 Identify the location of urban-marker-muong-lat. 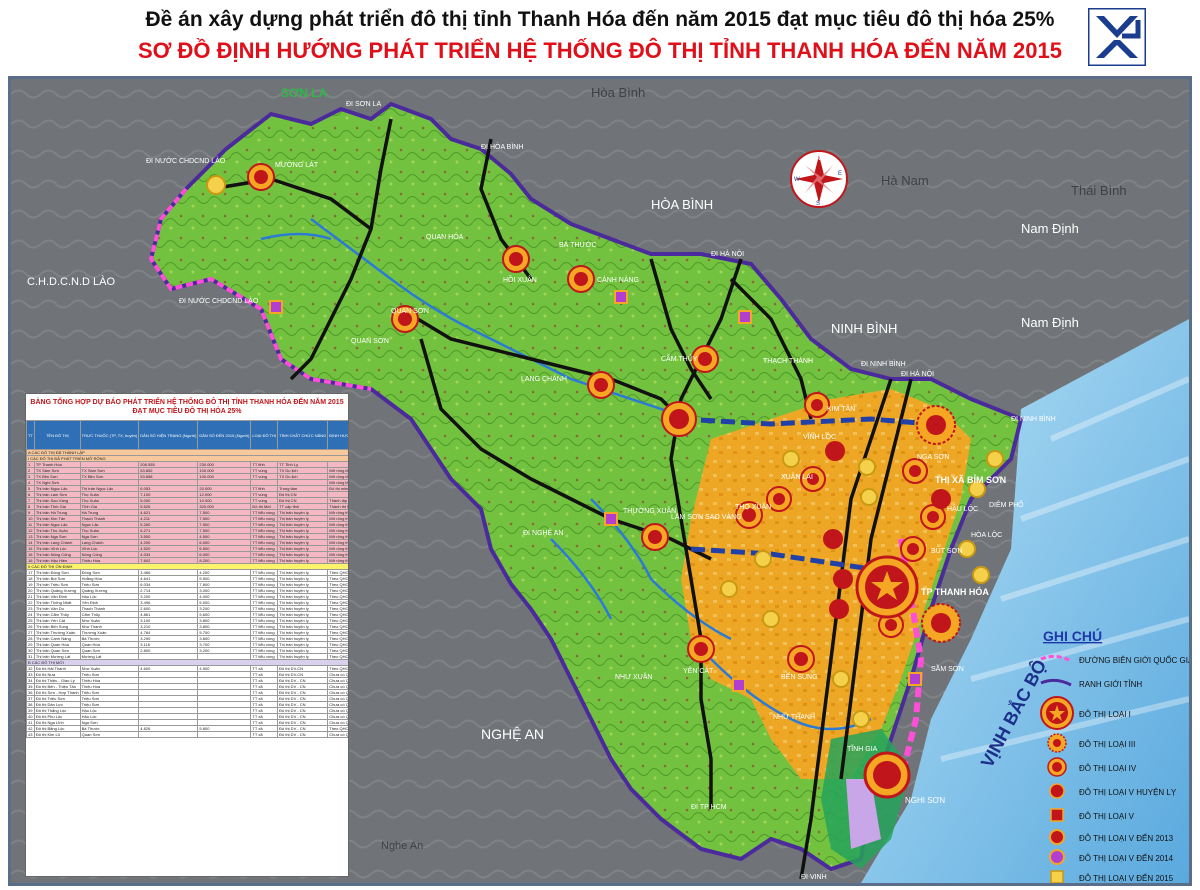
(261, 177).